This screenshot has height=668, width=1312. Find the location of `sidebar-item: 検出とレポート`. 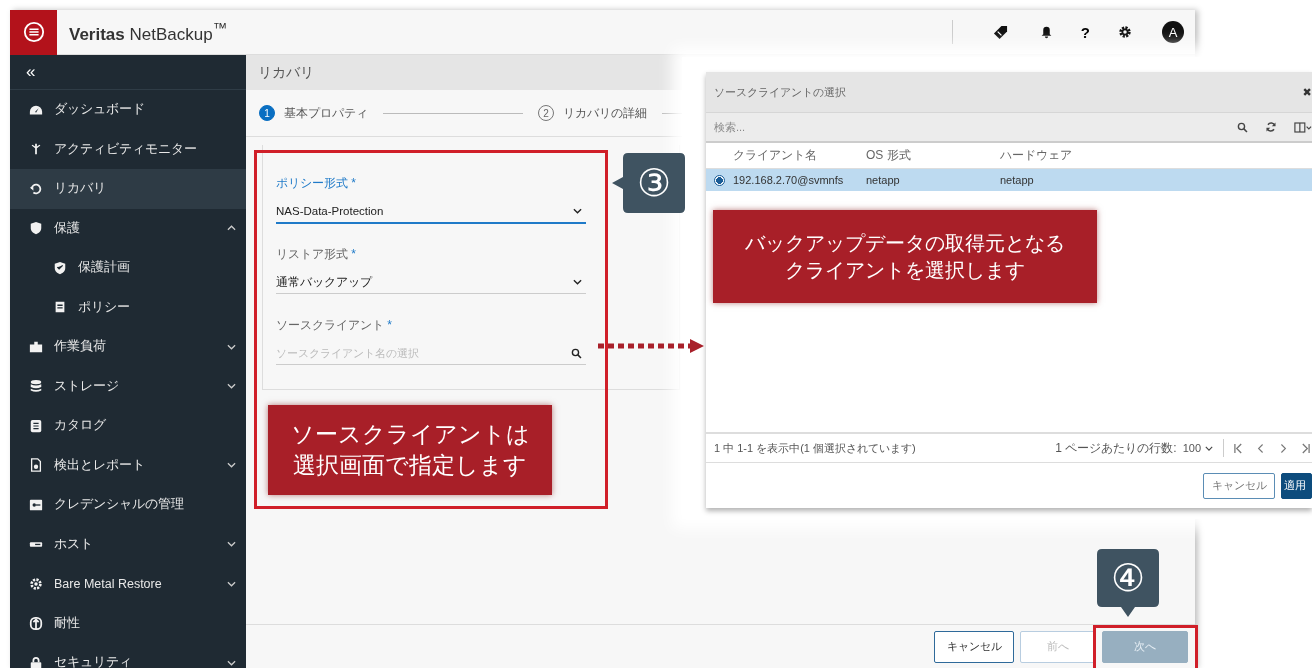

sidebar-item: 検出とレポート is located at coordinates (128, 465).